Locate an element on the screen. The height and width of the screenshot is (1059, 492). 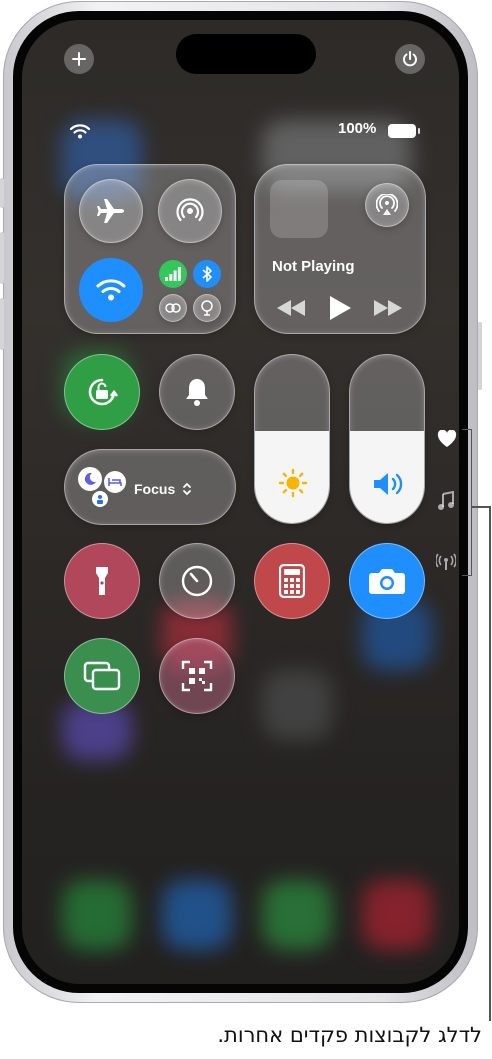
bell-icon is located at coordinates (197, 392).